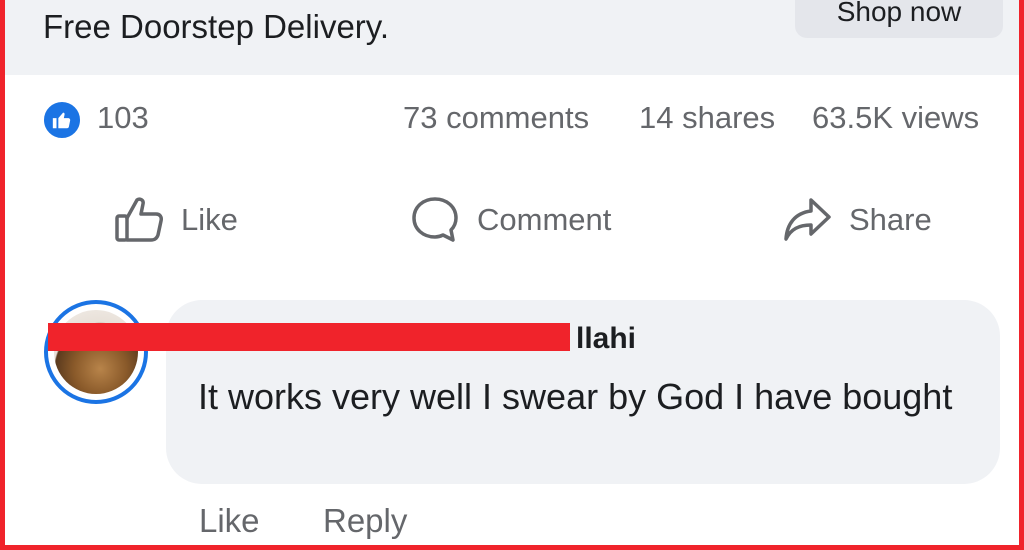 The width and height of the screenshot is (1024, 550). What do you see at coordinates (229, 521) in the screenshot?
I see `comment-like-button: Like` at bounding box center [229, 521].